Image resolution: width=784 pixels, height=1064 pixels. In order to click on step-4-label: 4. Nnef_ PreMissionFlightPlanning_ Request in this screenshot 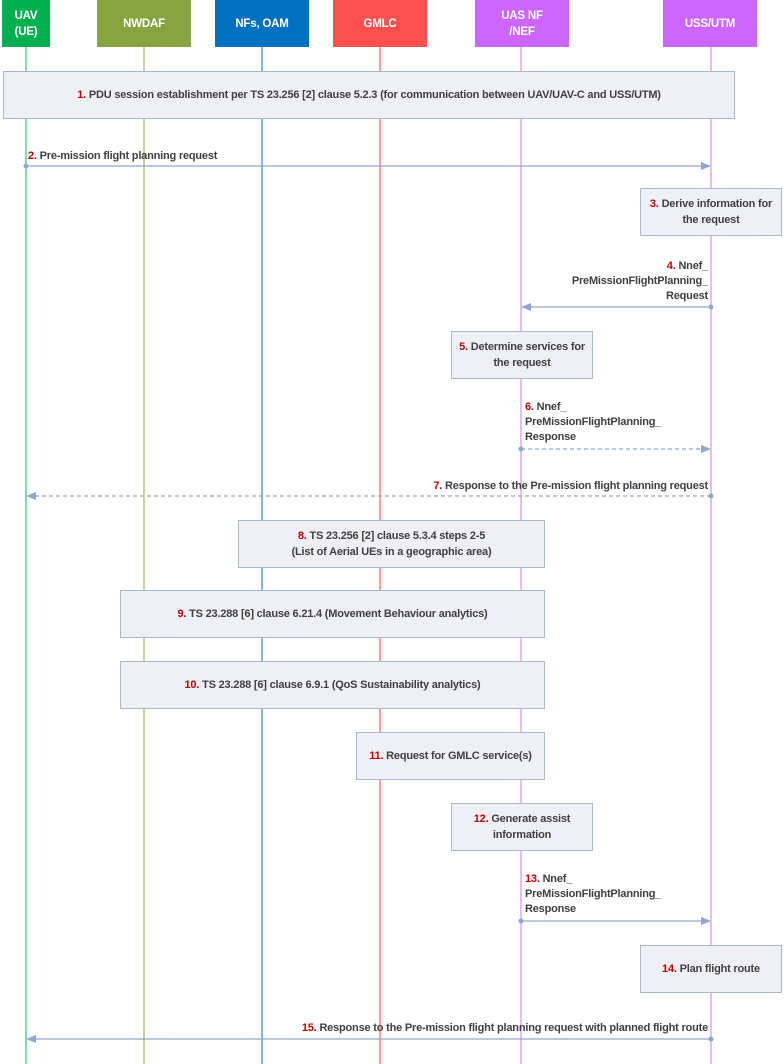, I will do `click(639, 281)`.